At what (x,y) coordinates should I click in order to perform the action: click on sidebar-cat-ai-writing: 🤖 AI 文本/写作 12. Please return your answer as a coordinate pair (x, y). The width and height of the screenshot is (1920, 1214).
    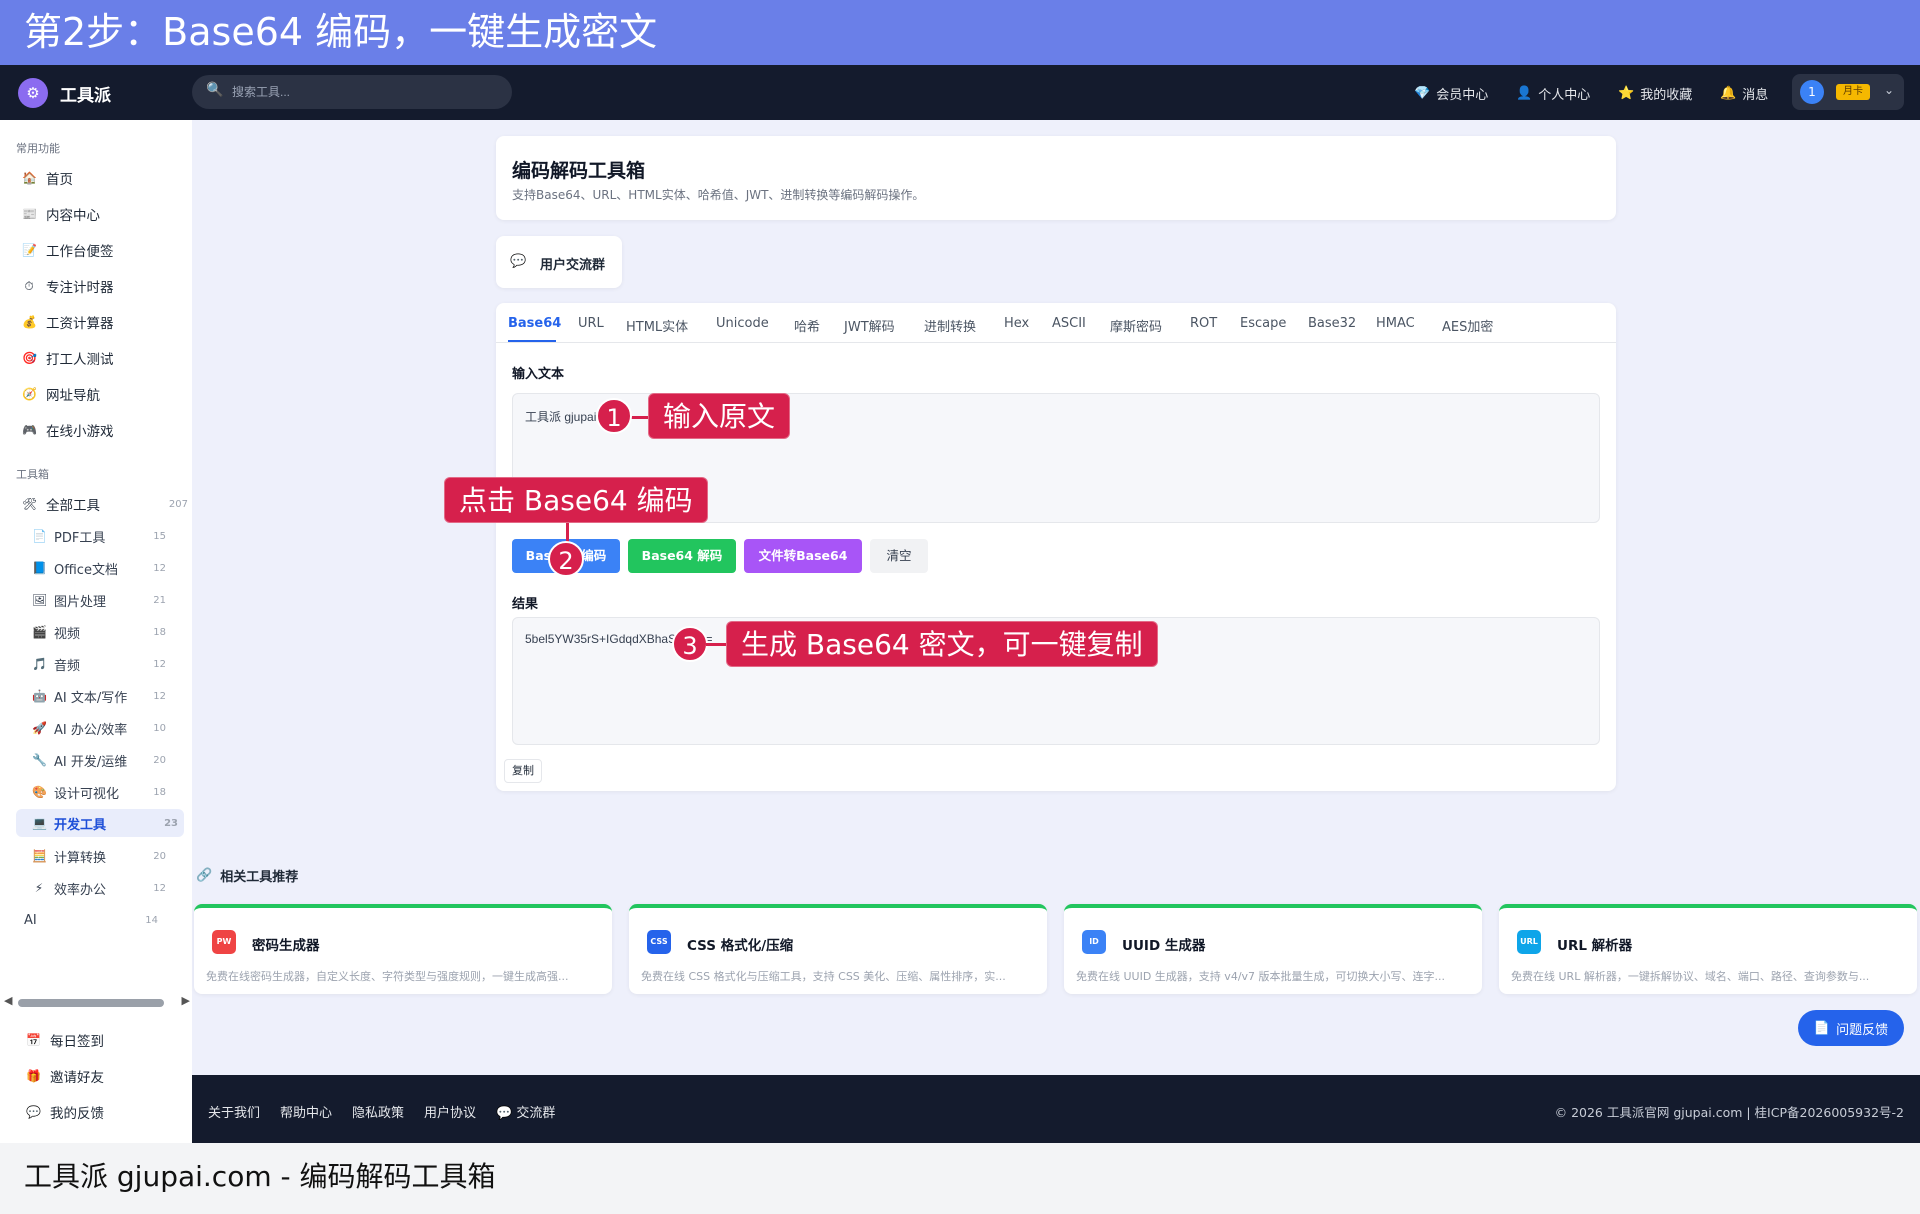
    Looking at the image, I should click on (102, 696).